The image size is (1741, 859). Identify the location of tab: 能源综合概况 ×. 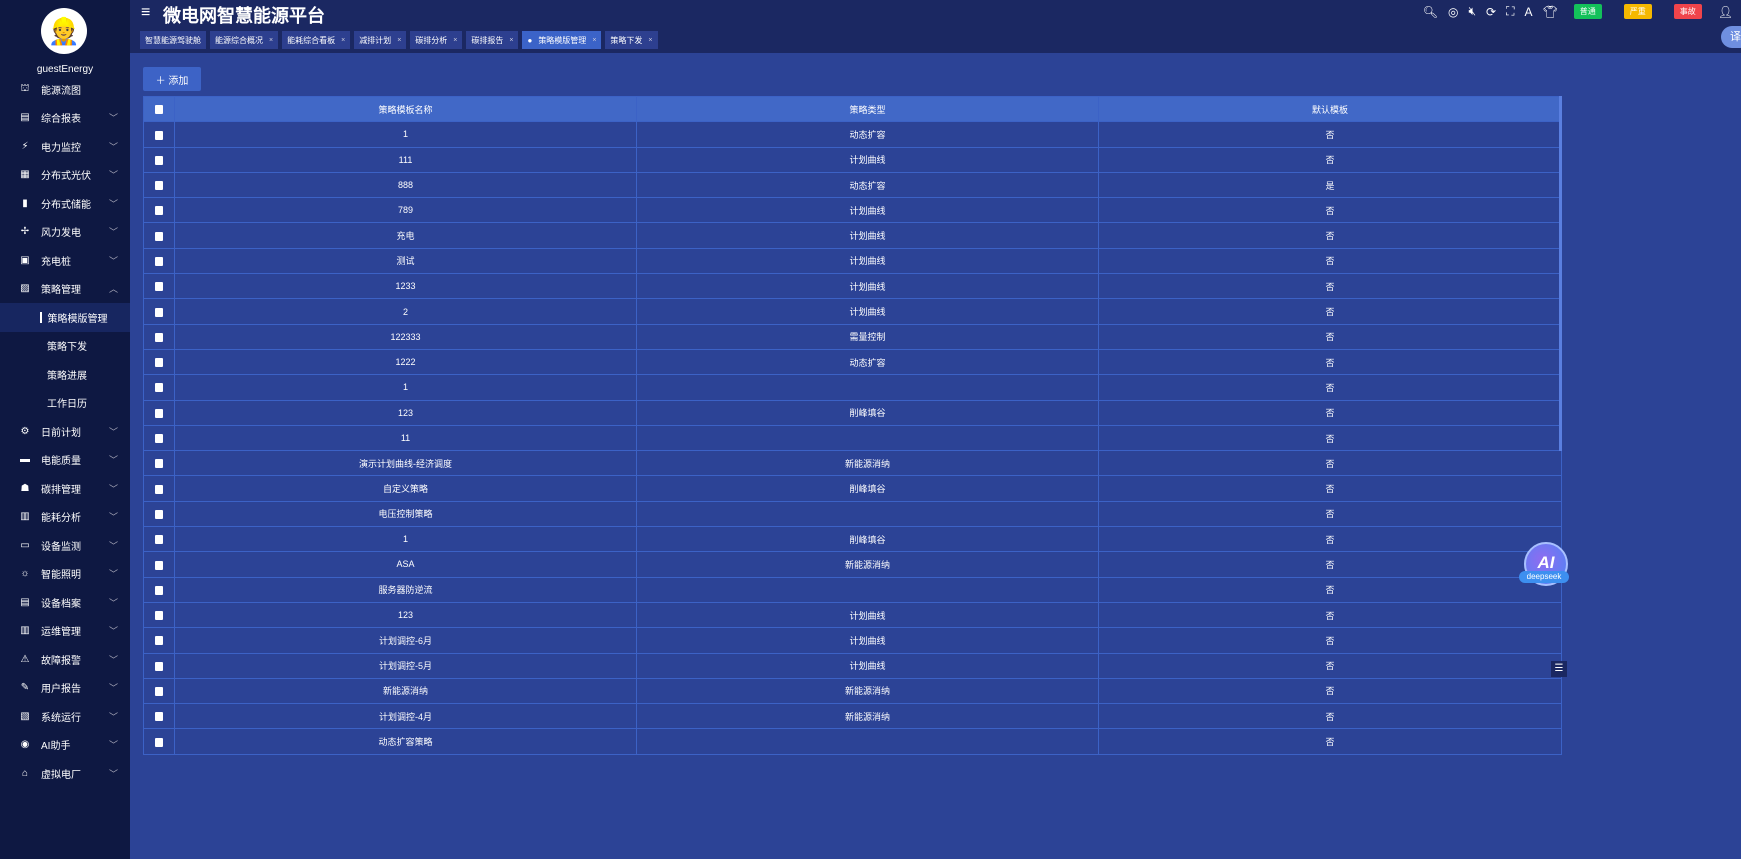
(244, 40).